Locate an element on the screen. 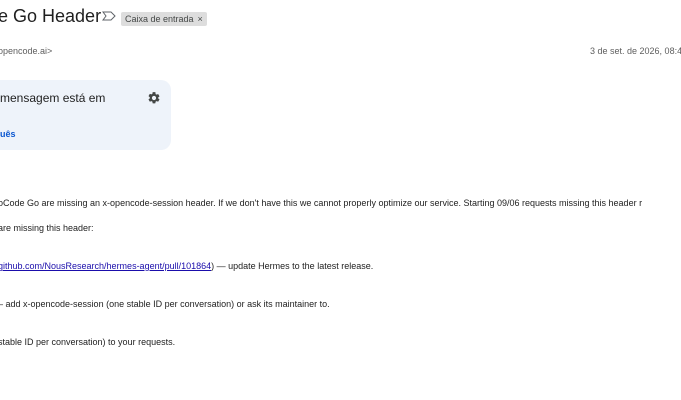 This screenshot has height=400, width=681. translate-banner-title: mensagem está em is located at coordinates (53, 98).